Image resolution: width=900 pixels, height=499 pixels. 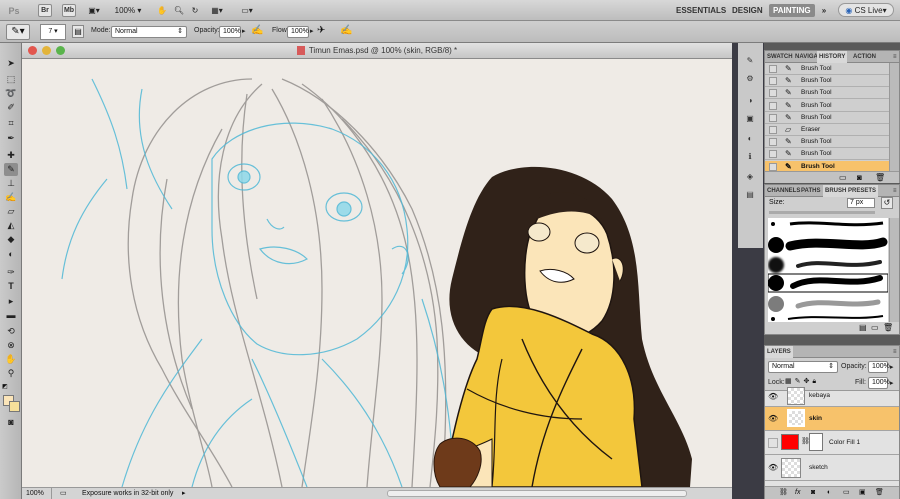 I want to click on zoom-tool-icon: 🔍︎, so click(x=179, y=10).